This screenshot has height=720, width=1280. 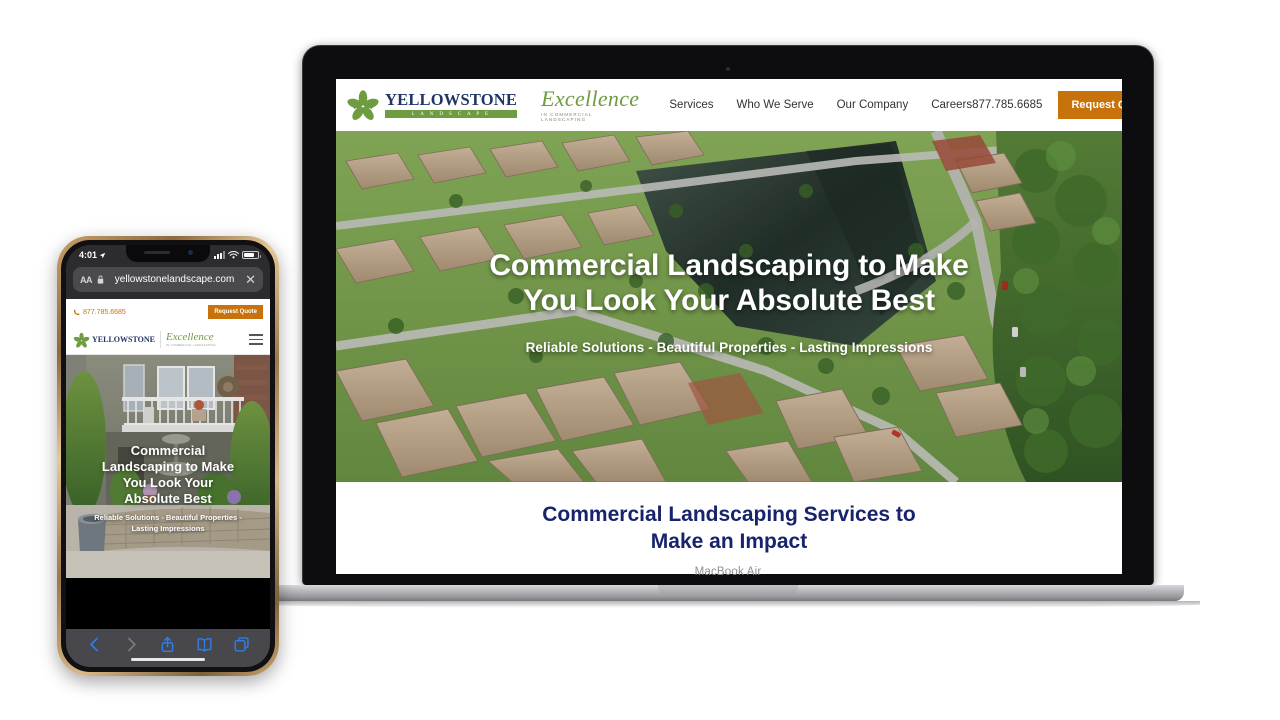 I want to click on mobile-hero-headline-line2: Landscaping to Make, so click(x=168, y=466).